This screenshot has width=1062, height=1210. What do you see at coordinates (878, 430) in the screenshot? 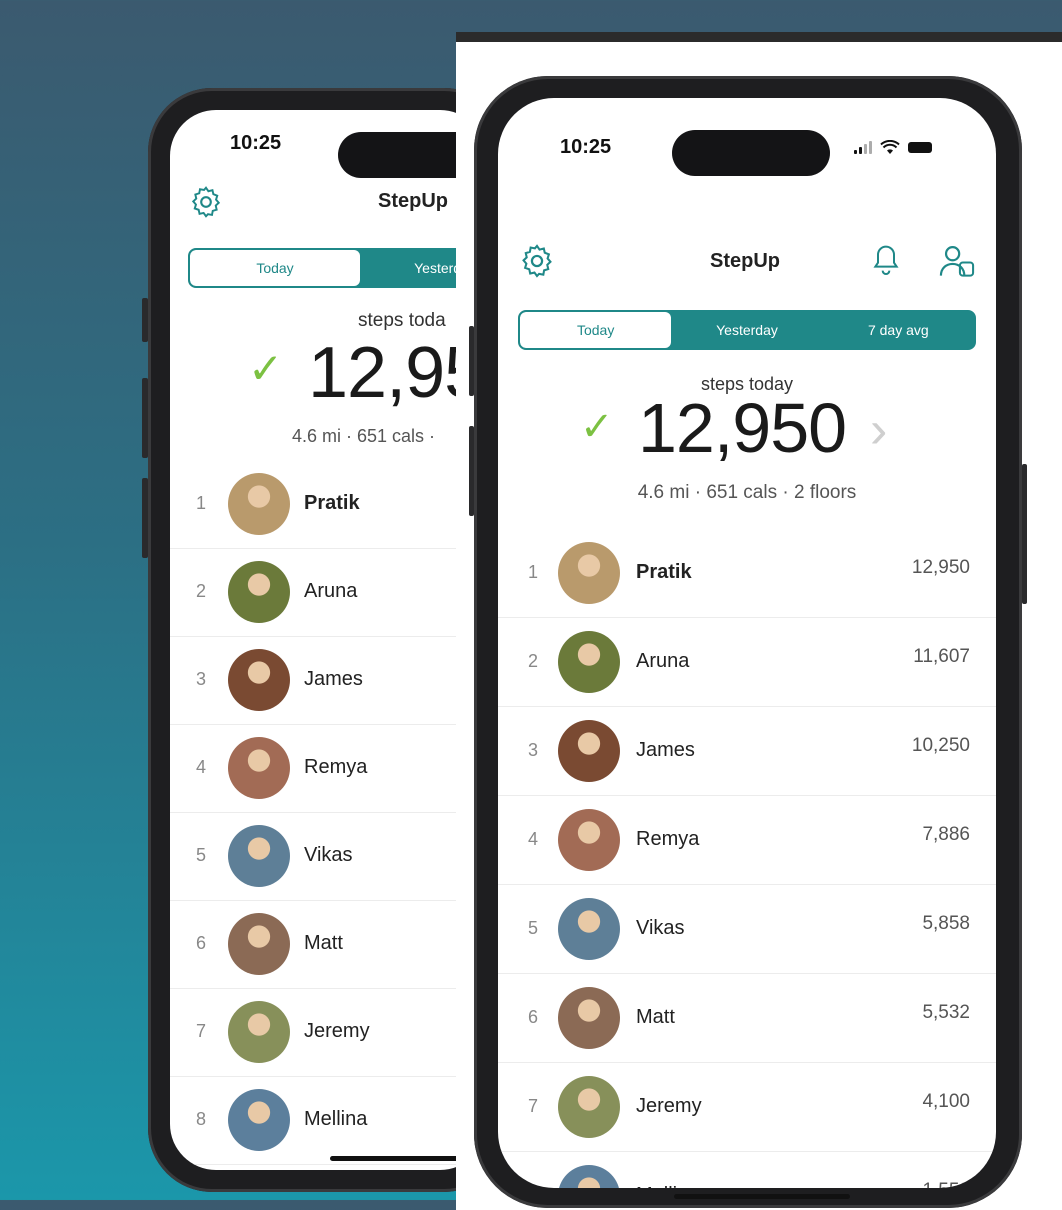
I see `chevron-right-icon: ›` at bounding box center [878, 430].